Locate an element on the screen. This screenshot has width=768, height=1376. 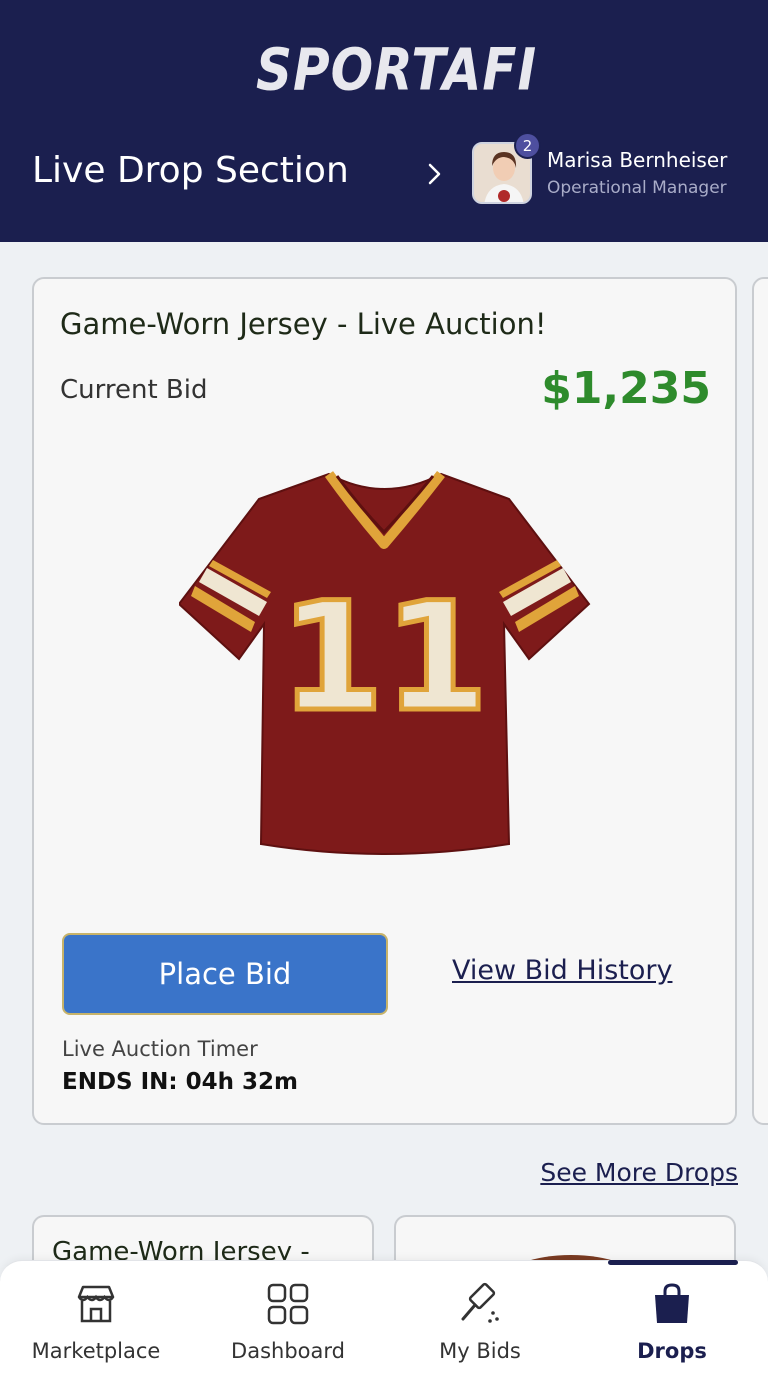
timer-countdown: ENDS IN: 04h 32m is located at coordinates (180, 1082).